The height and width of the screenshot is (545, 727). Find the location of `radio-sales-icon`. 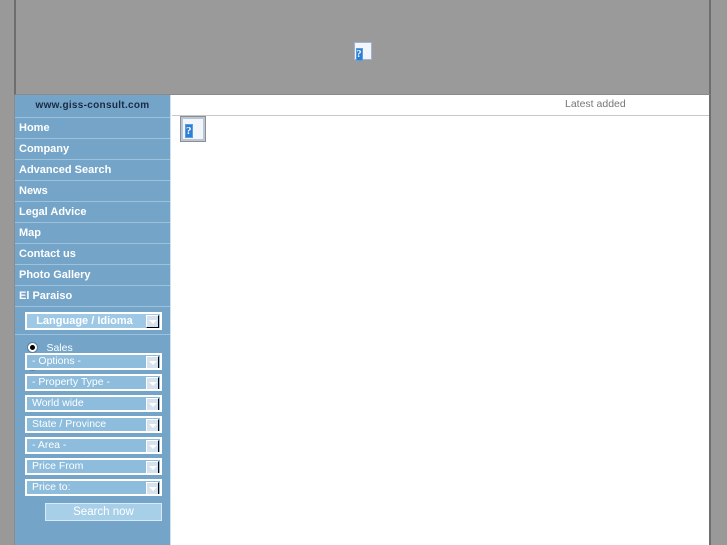

radio-sales-icon is located at coordinates (32, 347).